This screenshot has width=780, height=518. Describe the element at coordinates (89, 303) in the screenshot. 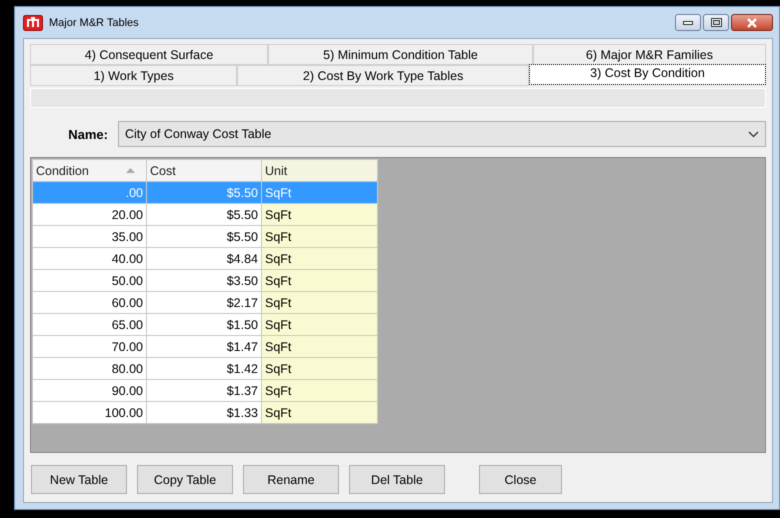

I see `table-cell: 60.00` at that location.